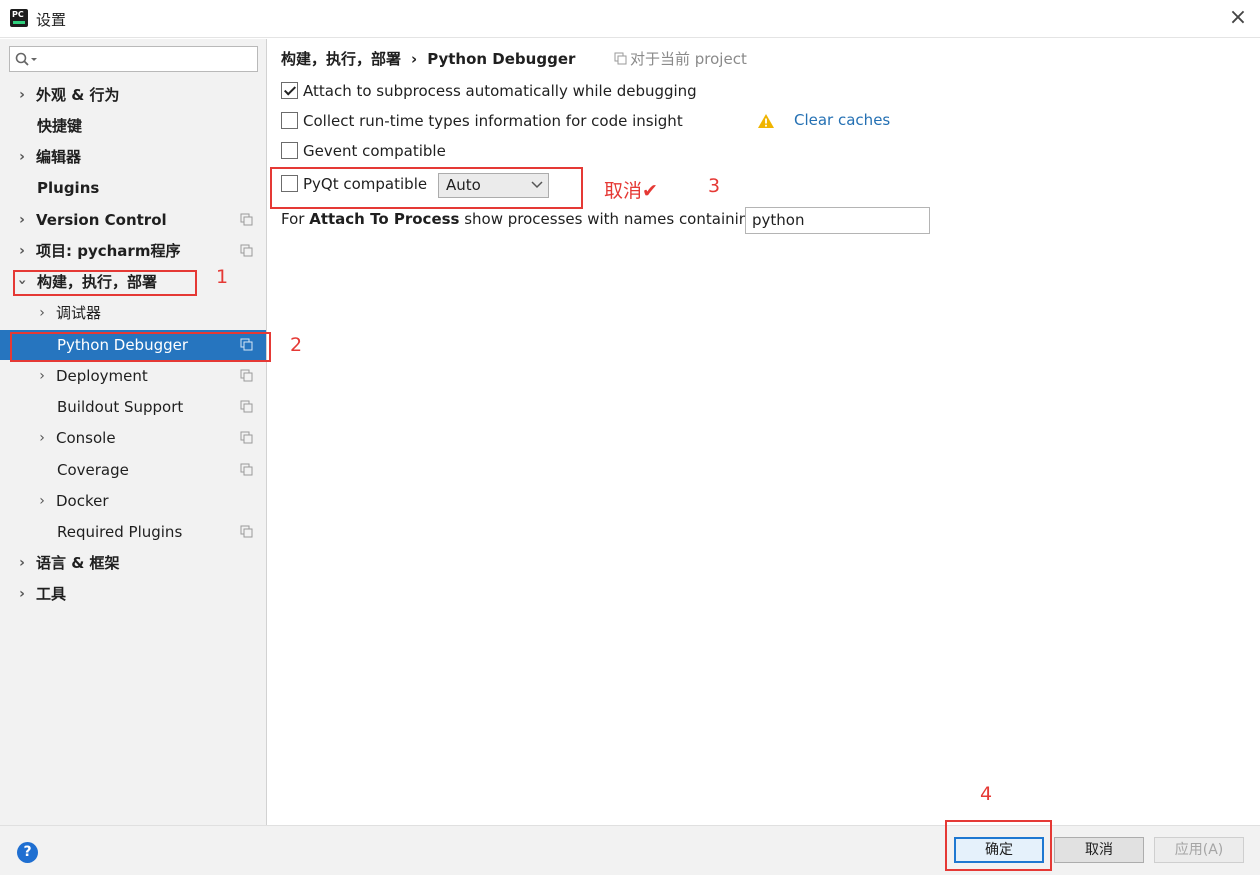 The height and width of the screenshot is (875, 1260). I want to click on help-icon: ?, so click(27, 852).